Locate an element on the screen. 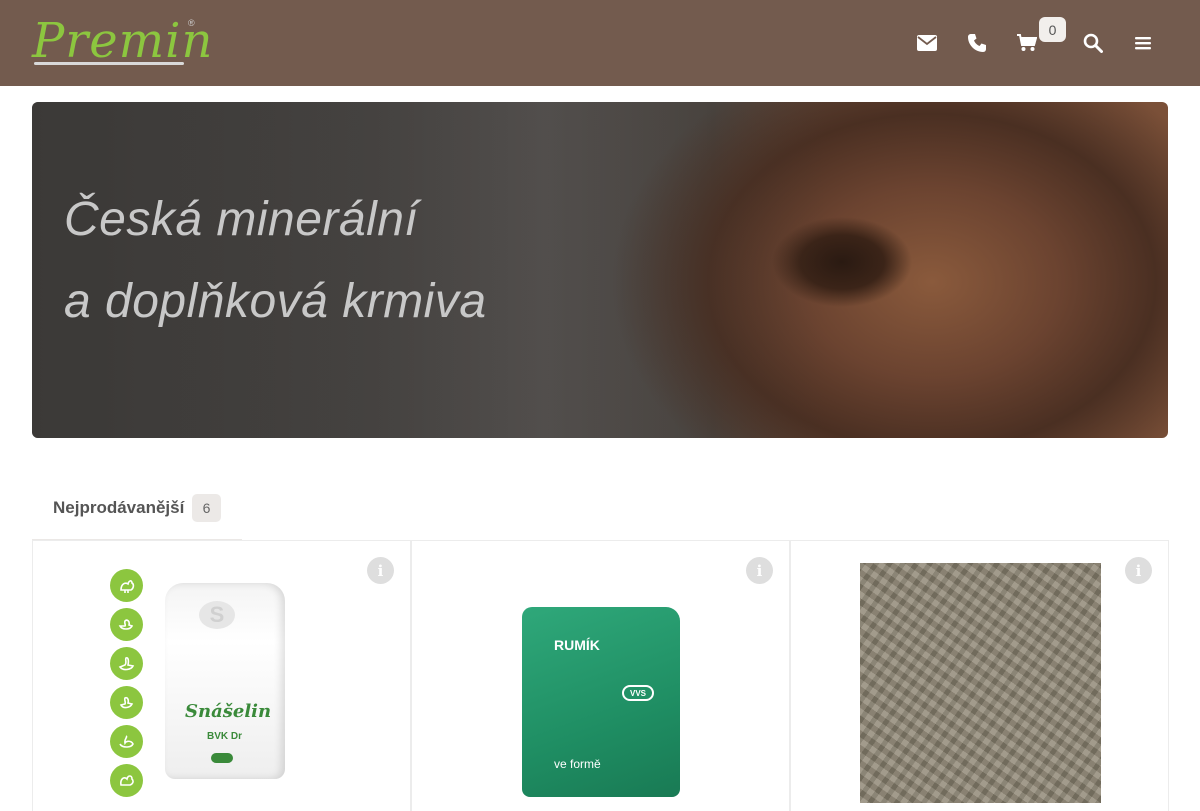 The image size is (1200, 811). logo-underline is located at coordinates (109, 63).